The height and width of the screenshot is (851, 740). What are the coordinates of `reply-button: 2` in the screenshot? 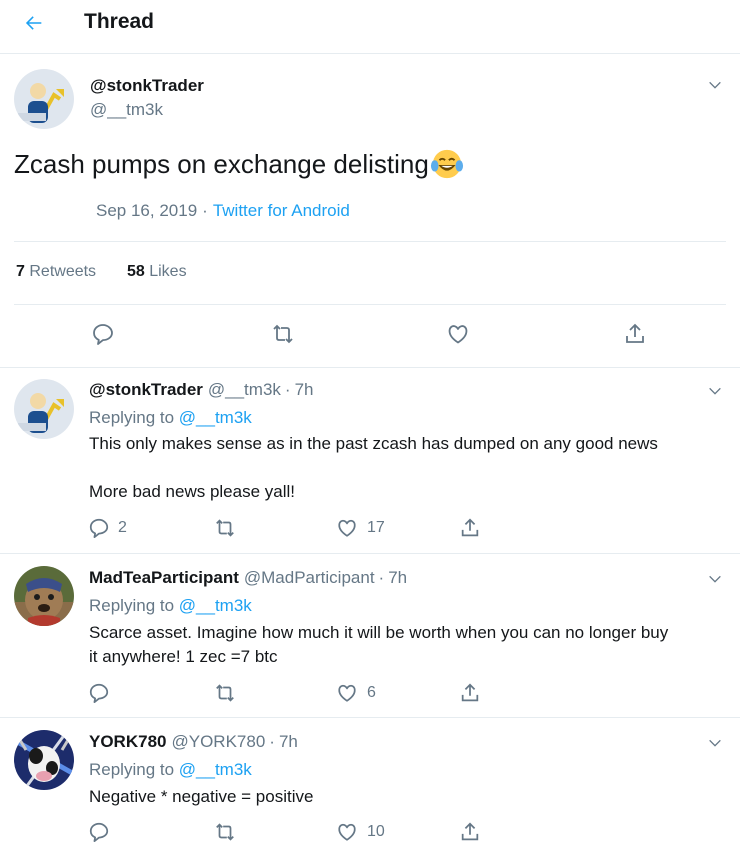 It's located at (107, 528).